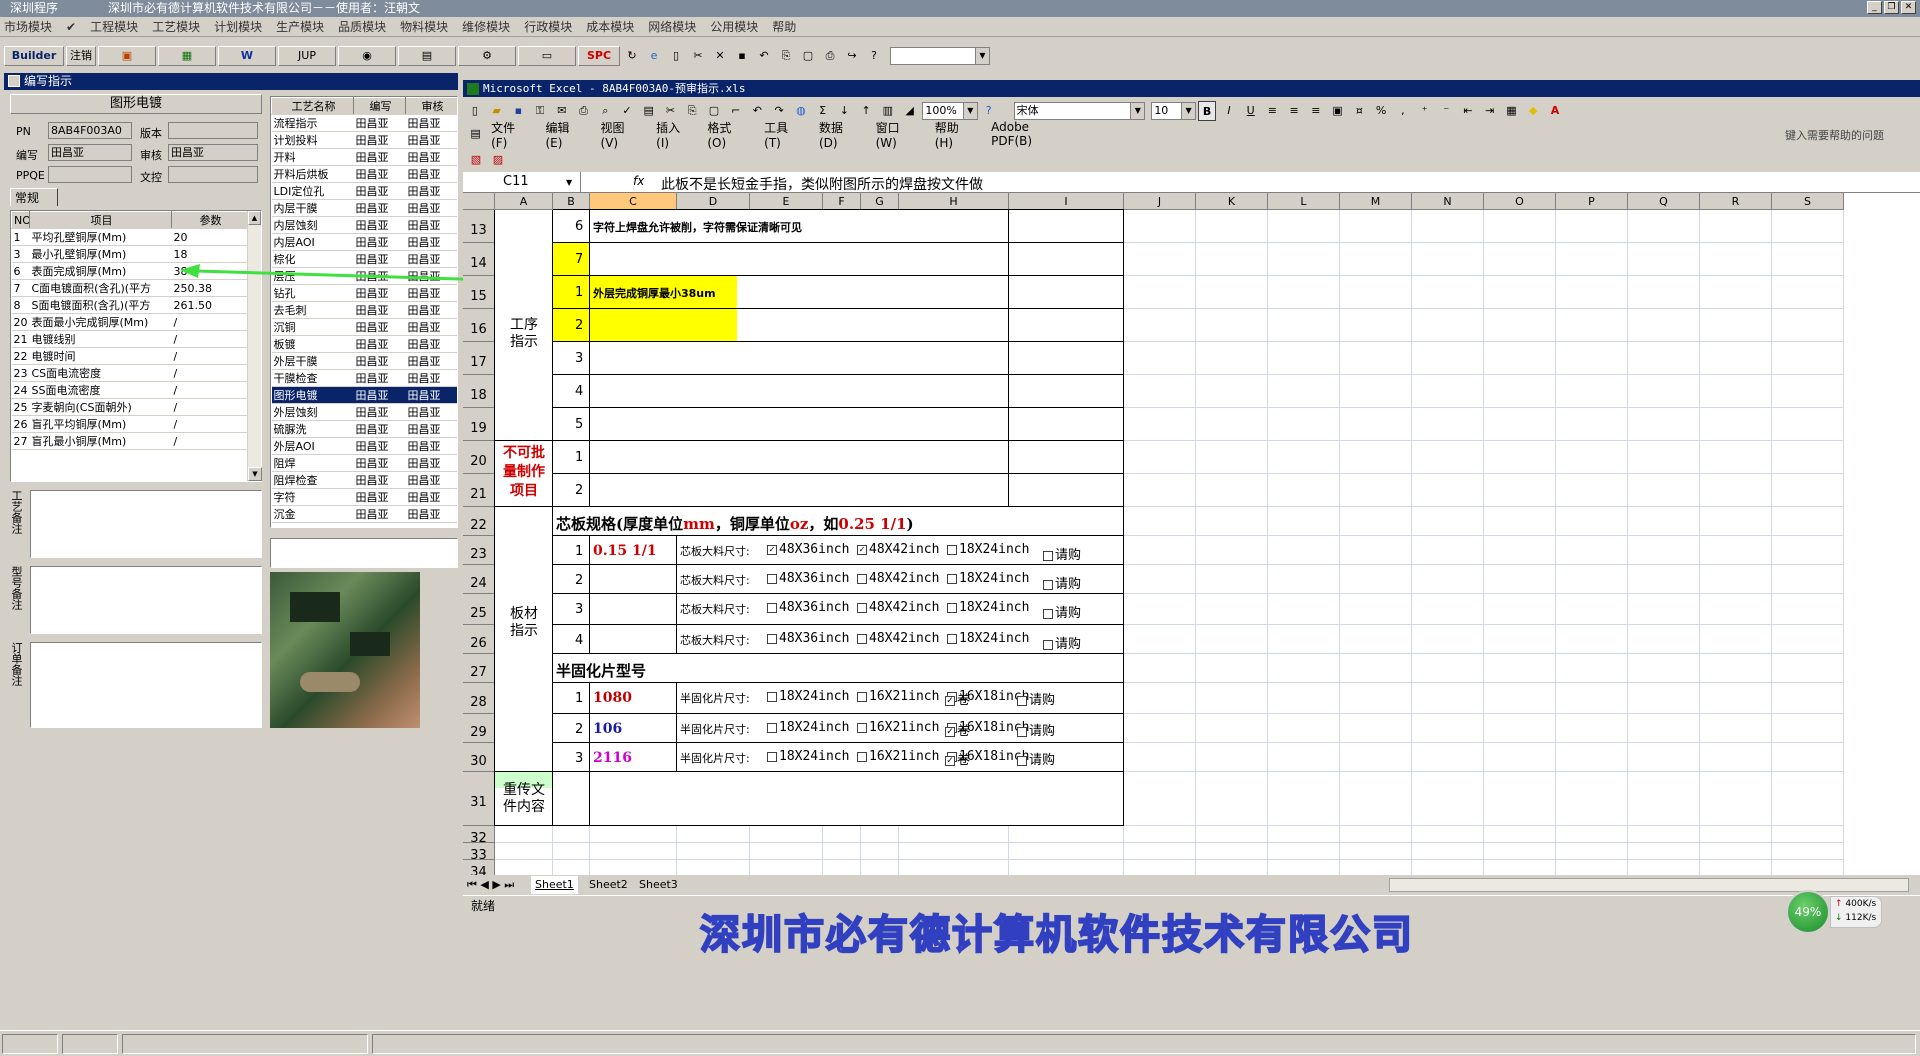  I want to click on process-row: 阻焊检查 田昌亚 田昌亚, so click(364, 480).